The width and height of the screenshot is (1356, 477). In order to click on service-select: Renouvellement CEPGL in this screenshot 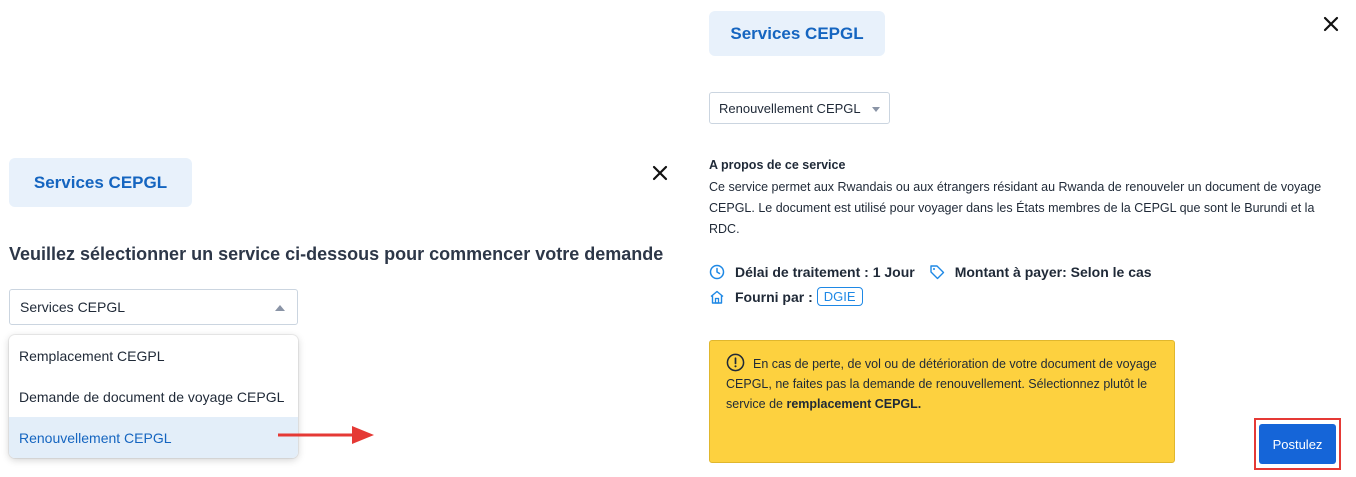, I will do `click(799, 108)`.